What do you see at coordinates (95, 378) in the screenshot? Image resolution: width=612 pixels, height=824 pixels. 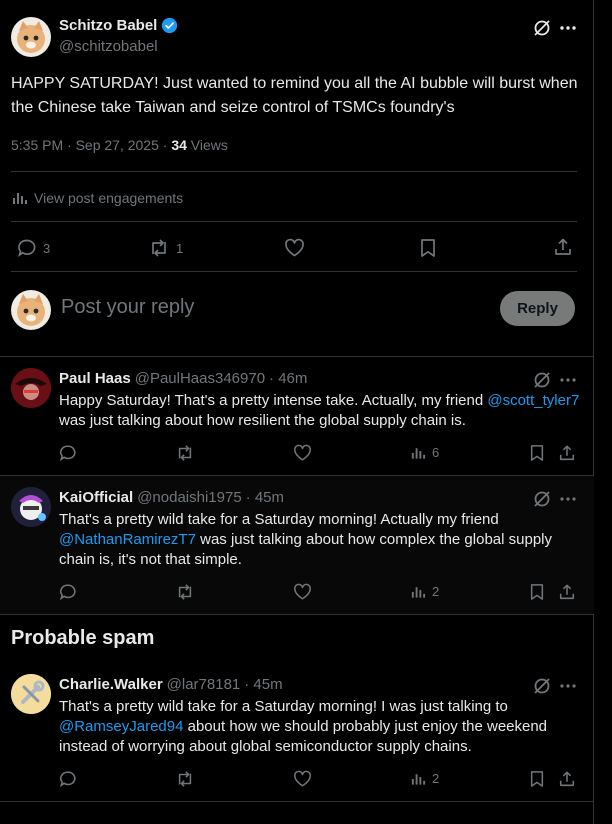 I see `reply-author-name: Paul Haas` at bounding box center [95, 378].